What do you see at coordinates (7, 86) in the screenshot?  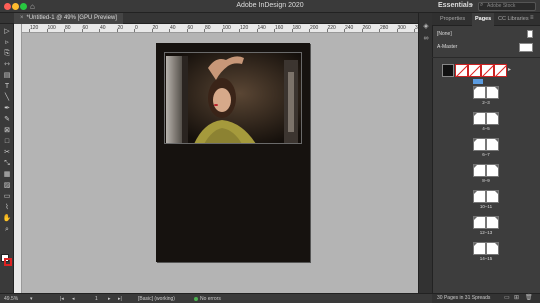 I see `type-tool-icon: T` at bounding box center [7, 86].